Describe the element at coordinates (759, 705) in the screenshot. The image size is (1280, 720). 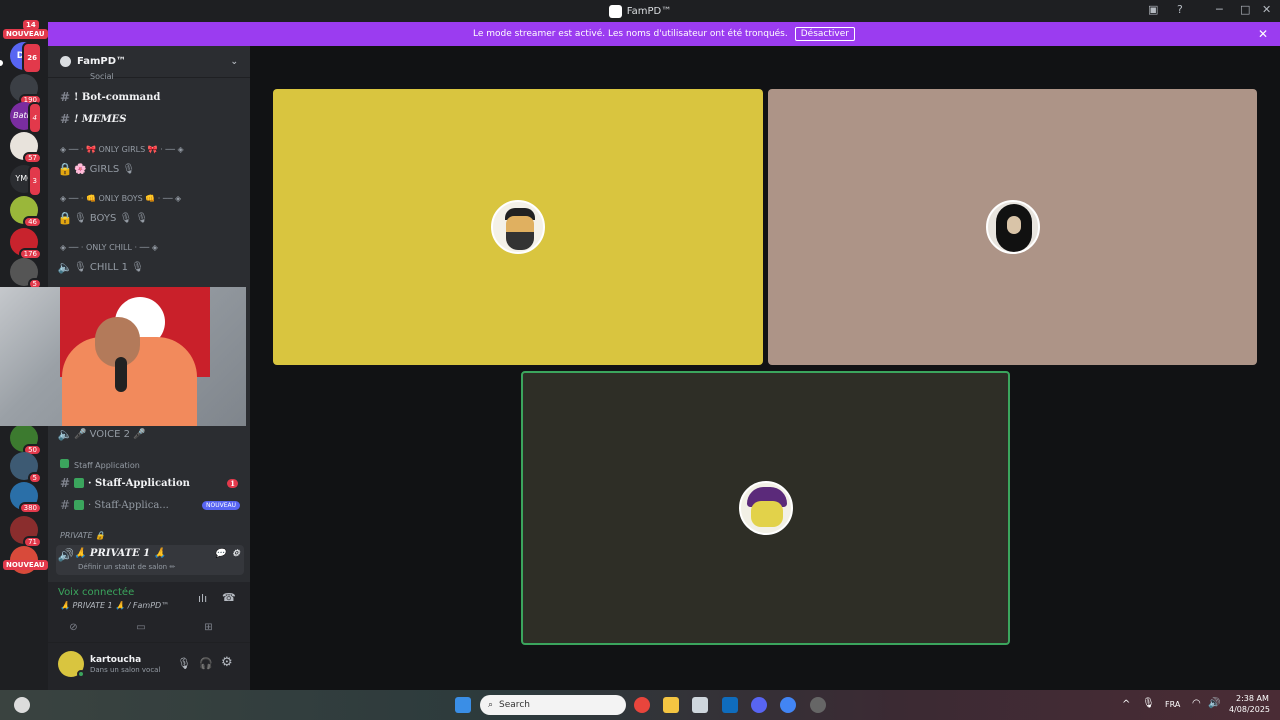
I see `discord-icon` at that location.